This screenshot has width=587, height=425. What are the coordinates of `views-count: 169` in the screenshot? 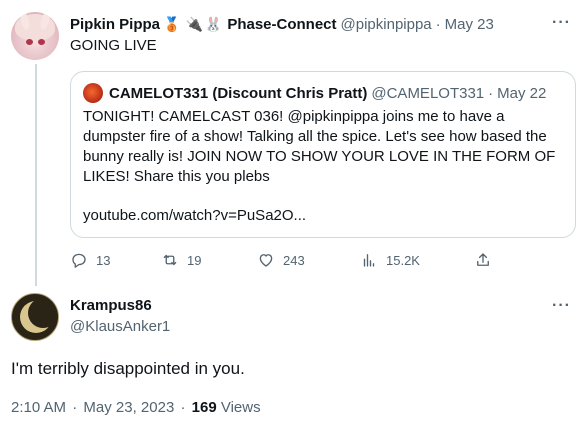 It's located at (204, 407).